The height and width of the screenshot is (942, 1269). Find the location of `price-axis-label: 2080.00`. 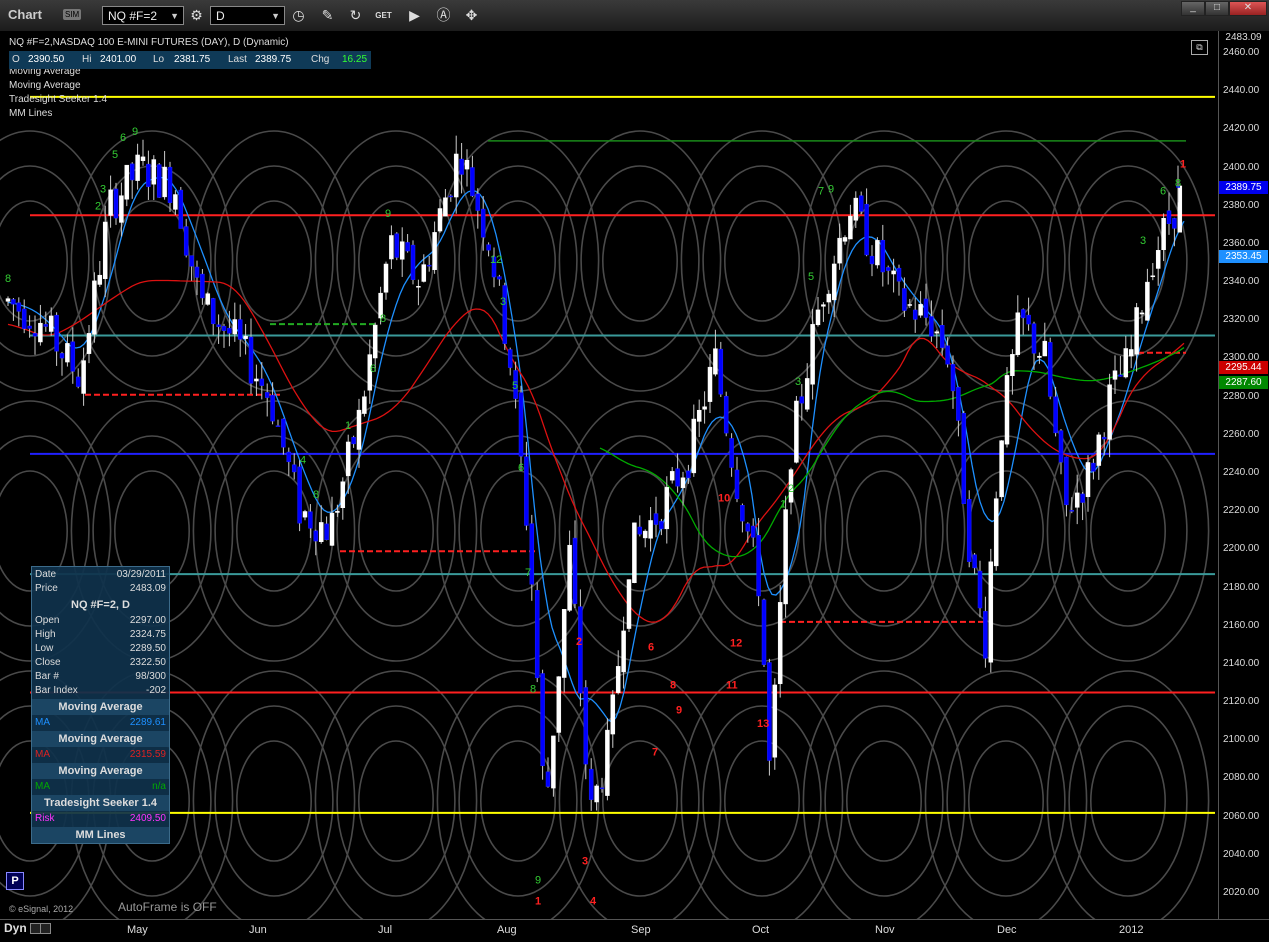

price-axis-label: 2080.00 is located at coordinates (1241, 778).